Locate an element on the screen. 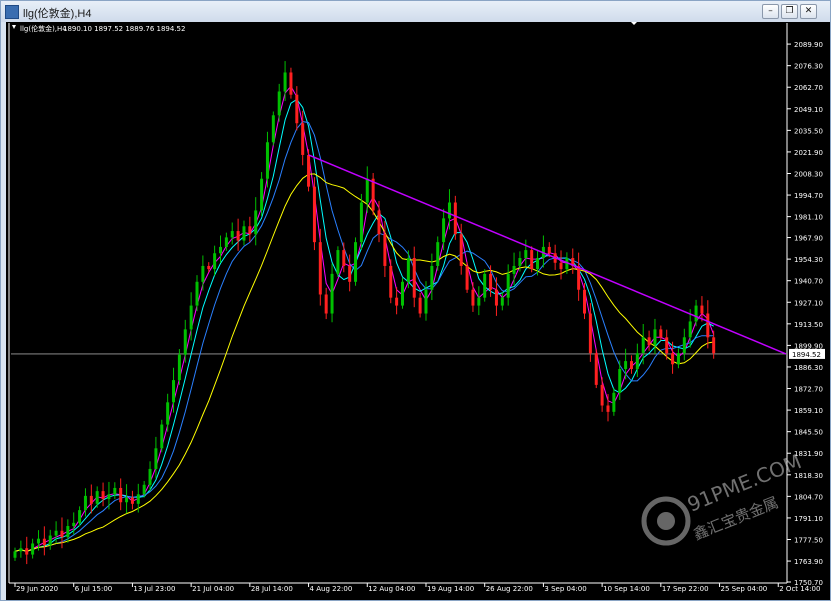 The height and width of the screenshot is (604, 831). price-tick-label: 1940.70 is located at coordinates (808, 282).